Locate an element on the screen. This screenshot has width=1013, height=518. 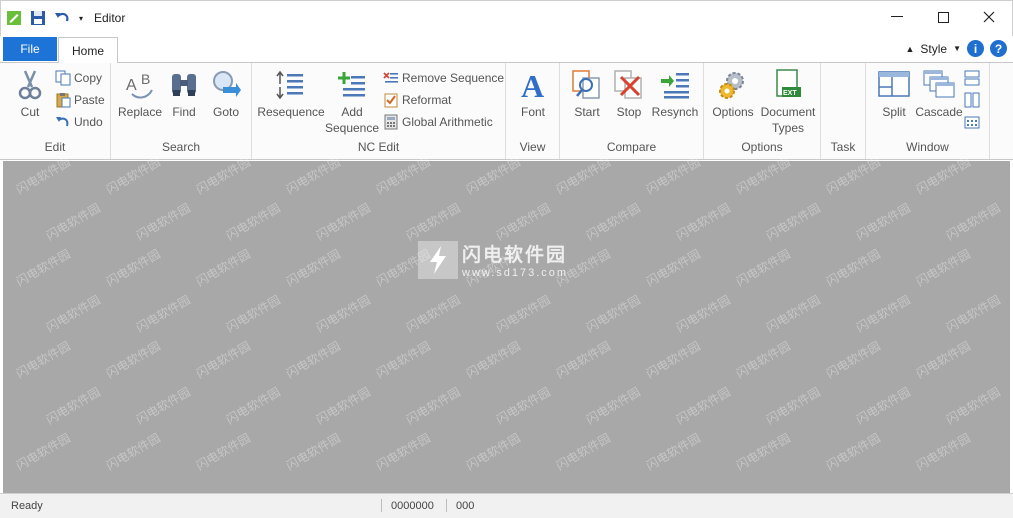
global-arithmetic-label: Global Arithmetic is located at coordinates (447, 122).